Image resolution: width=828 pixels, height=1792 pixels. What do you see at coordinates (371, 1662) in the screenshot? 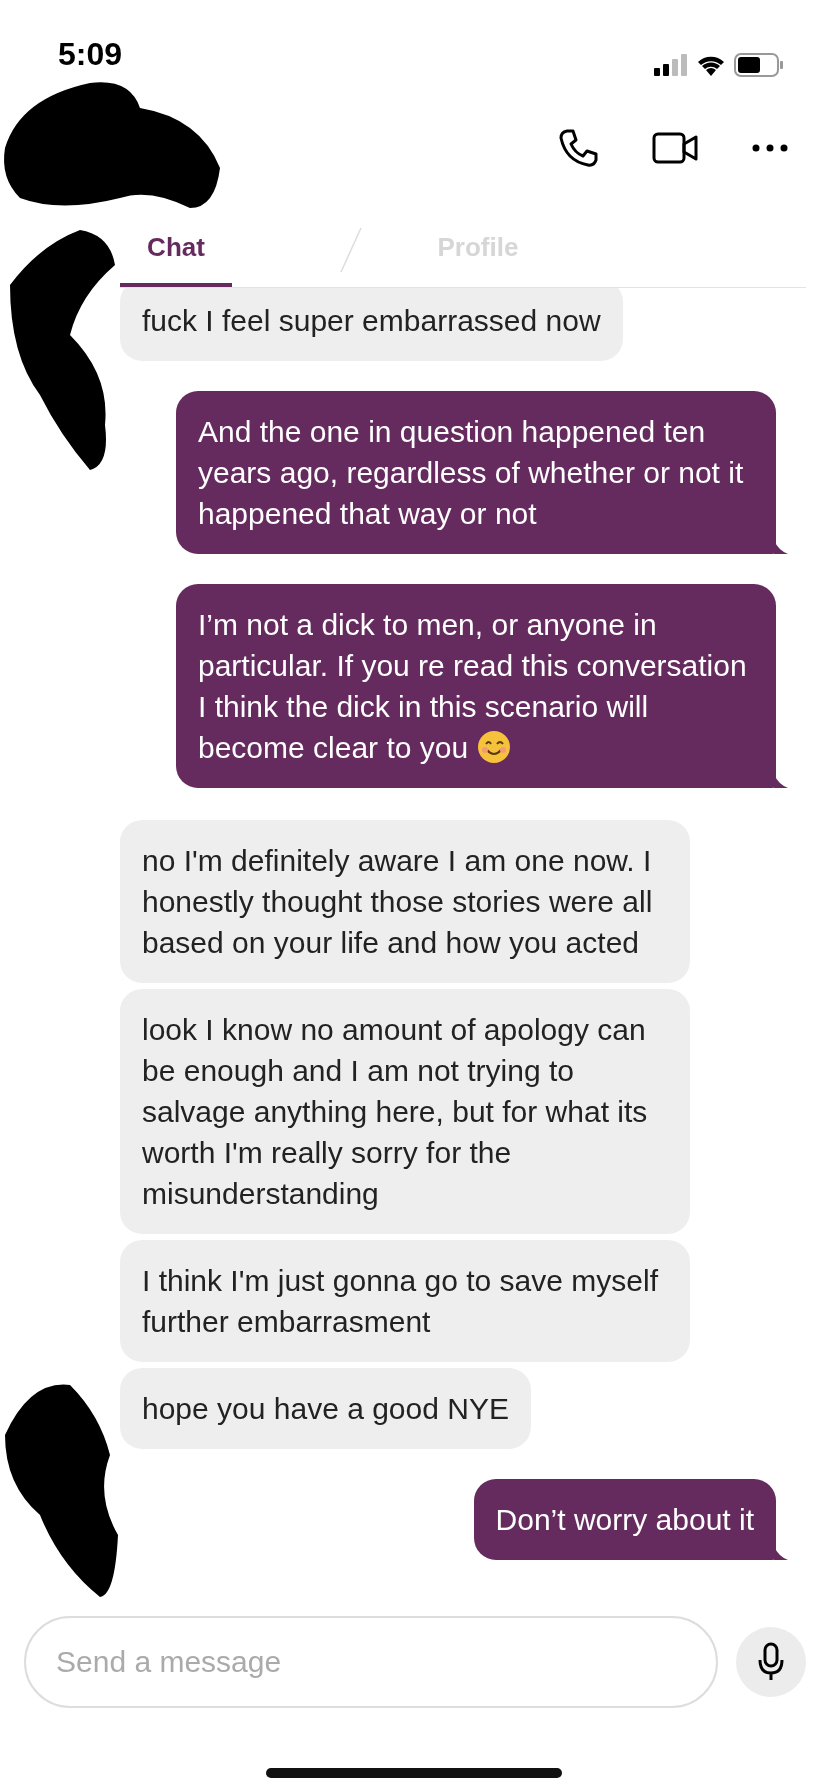
I see `message-input: Send a message` at bounding box center [371, 1662].